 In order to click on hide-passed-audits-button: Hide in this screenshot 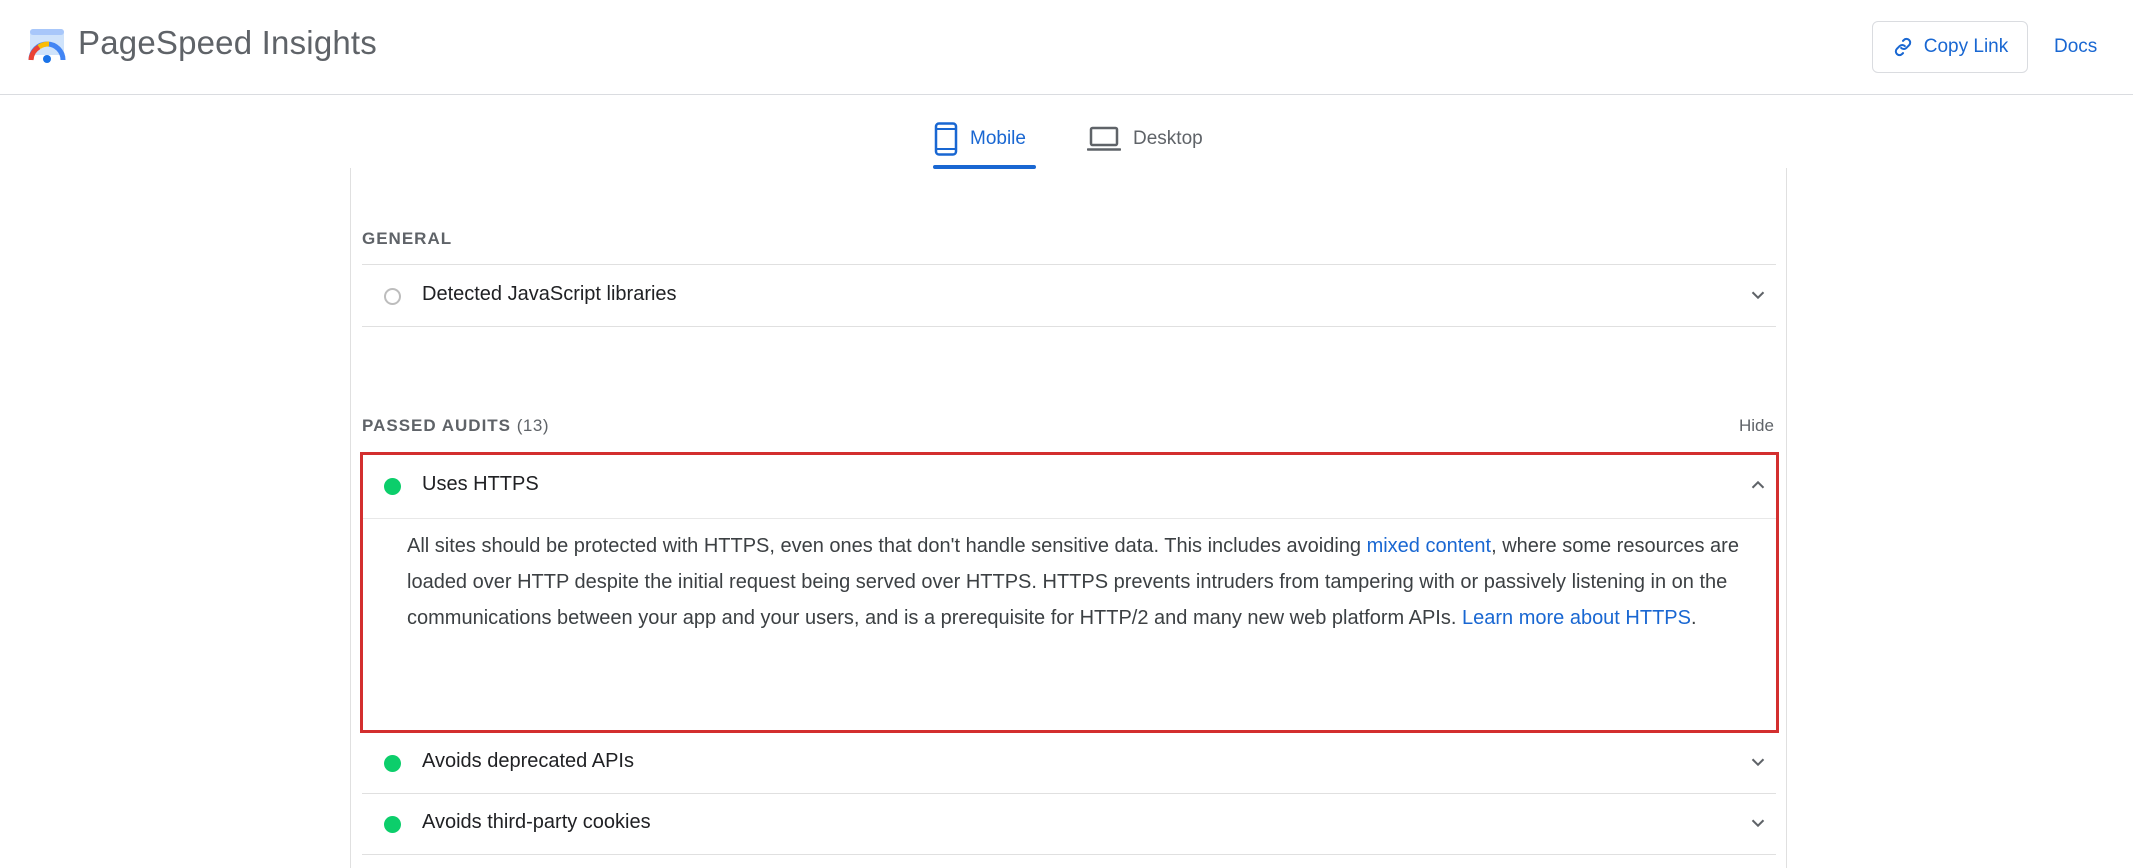, I will do `click(1756, 426)`.